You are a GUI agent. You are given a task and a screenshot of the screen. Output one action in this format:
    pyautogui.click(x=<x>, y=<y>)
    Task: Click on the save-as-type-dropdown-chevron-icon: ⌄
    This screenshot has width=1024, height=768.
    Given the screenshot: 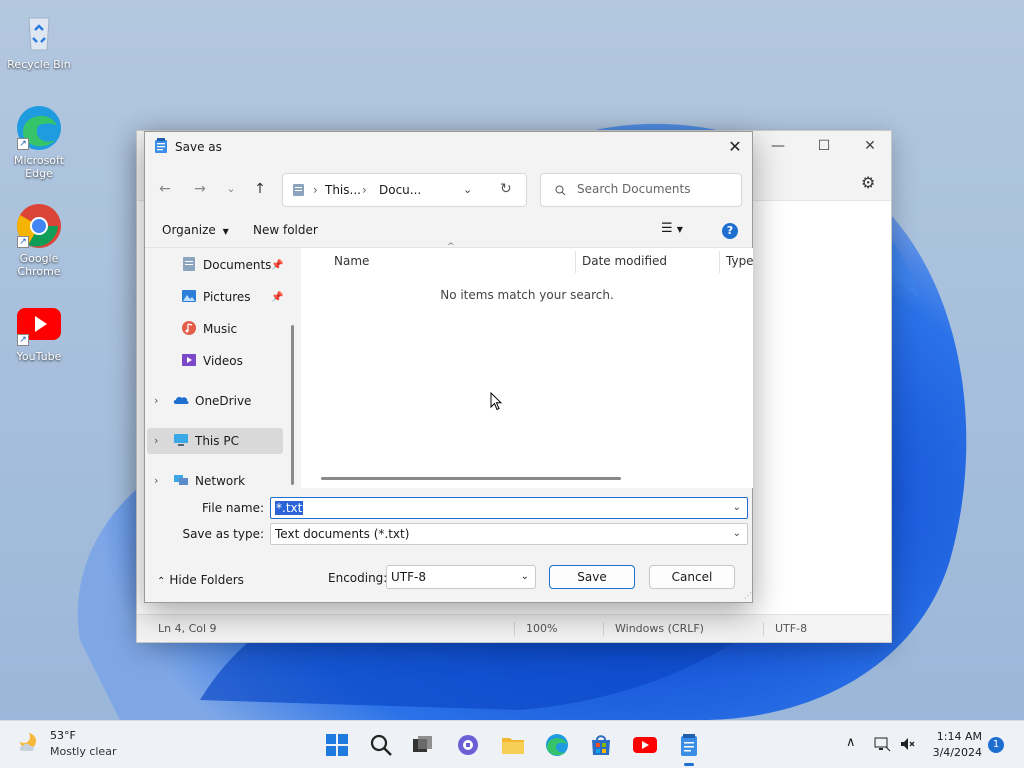 What is the action you would take?
    pyautogui.click(x=736, y=533)
    